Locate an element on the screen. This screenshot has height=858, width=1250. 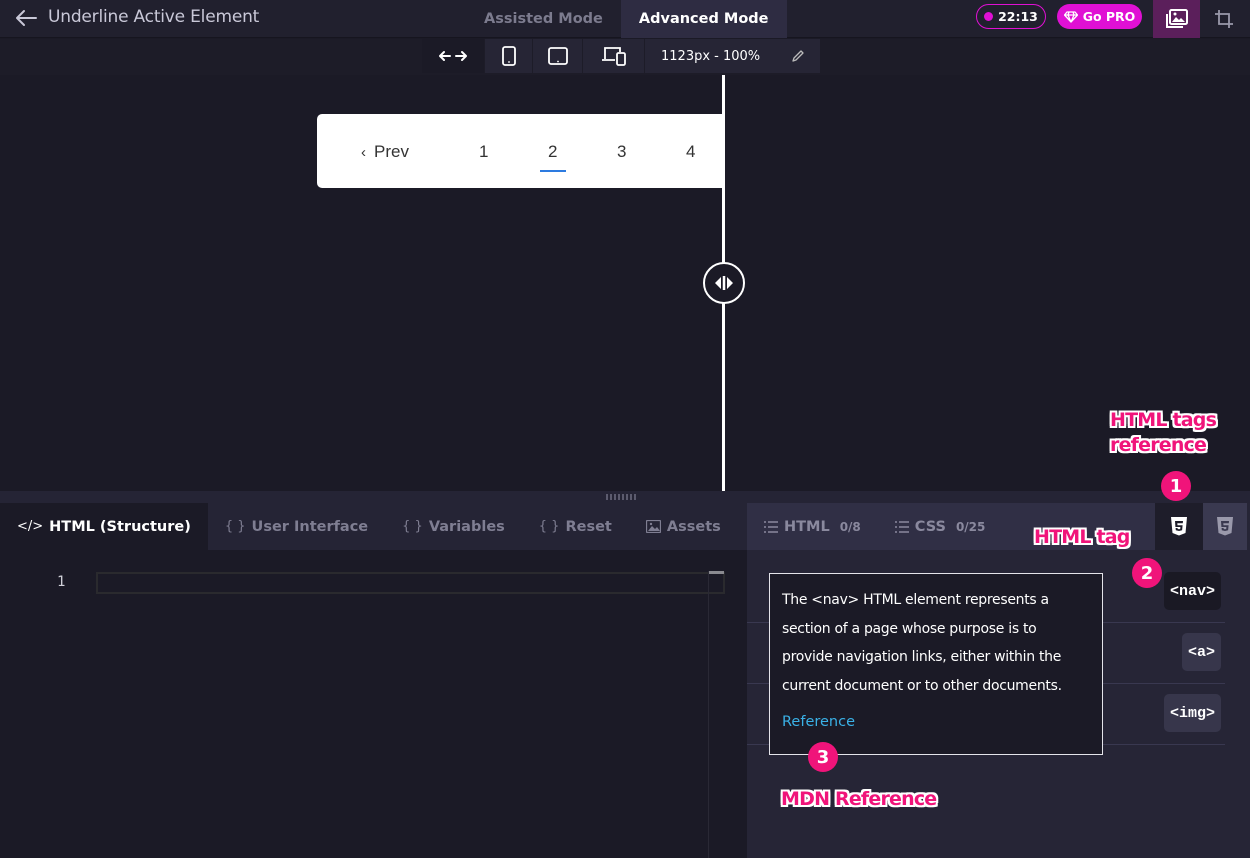
tab-label: Assets is located at coordinates (693, 526).